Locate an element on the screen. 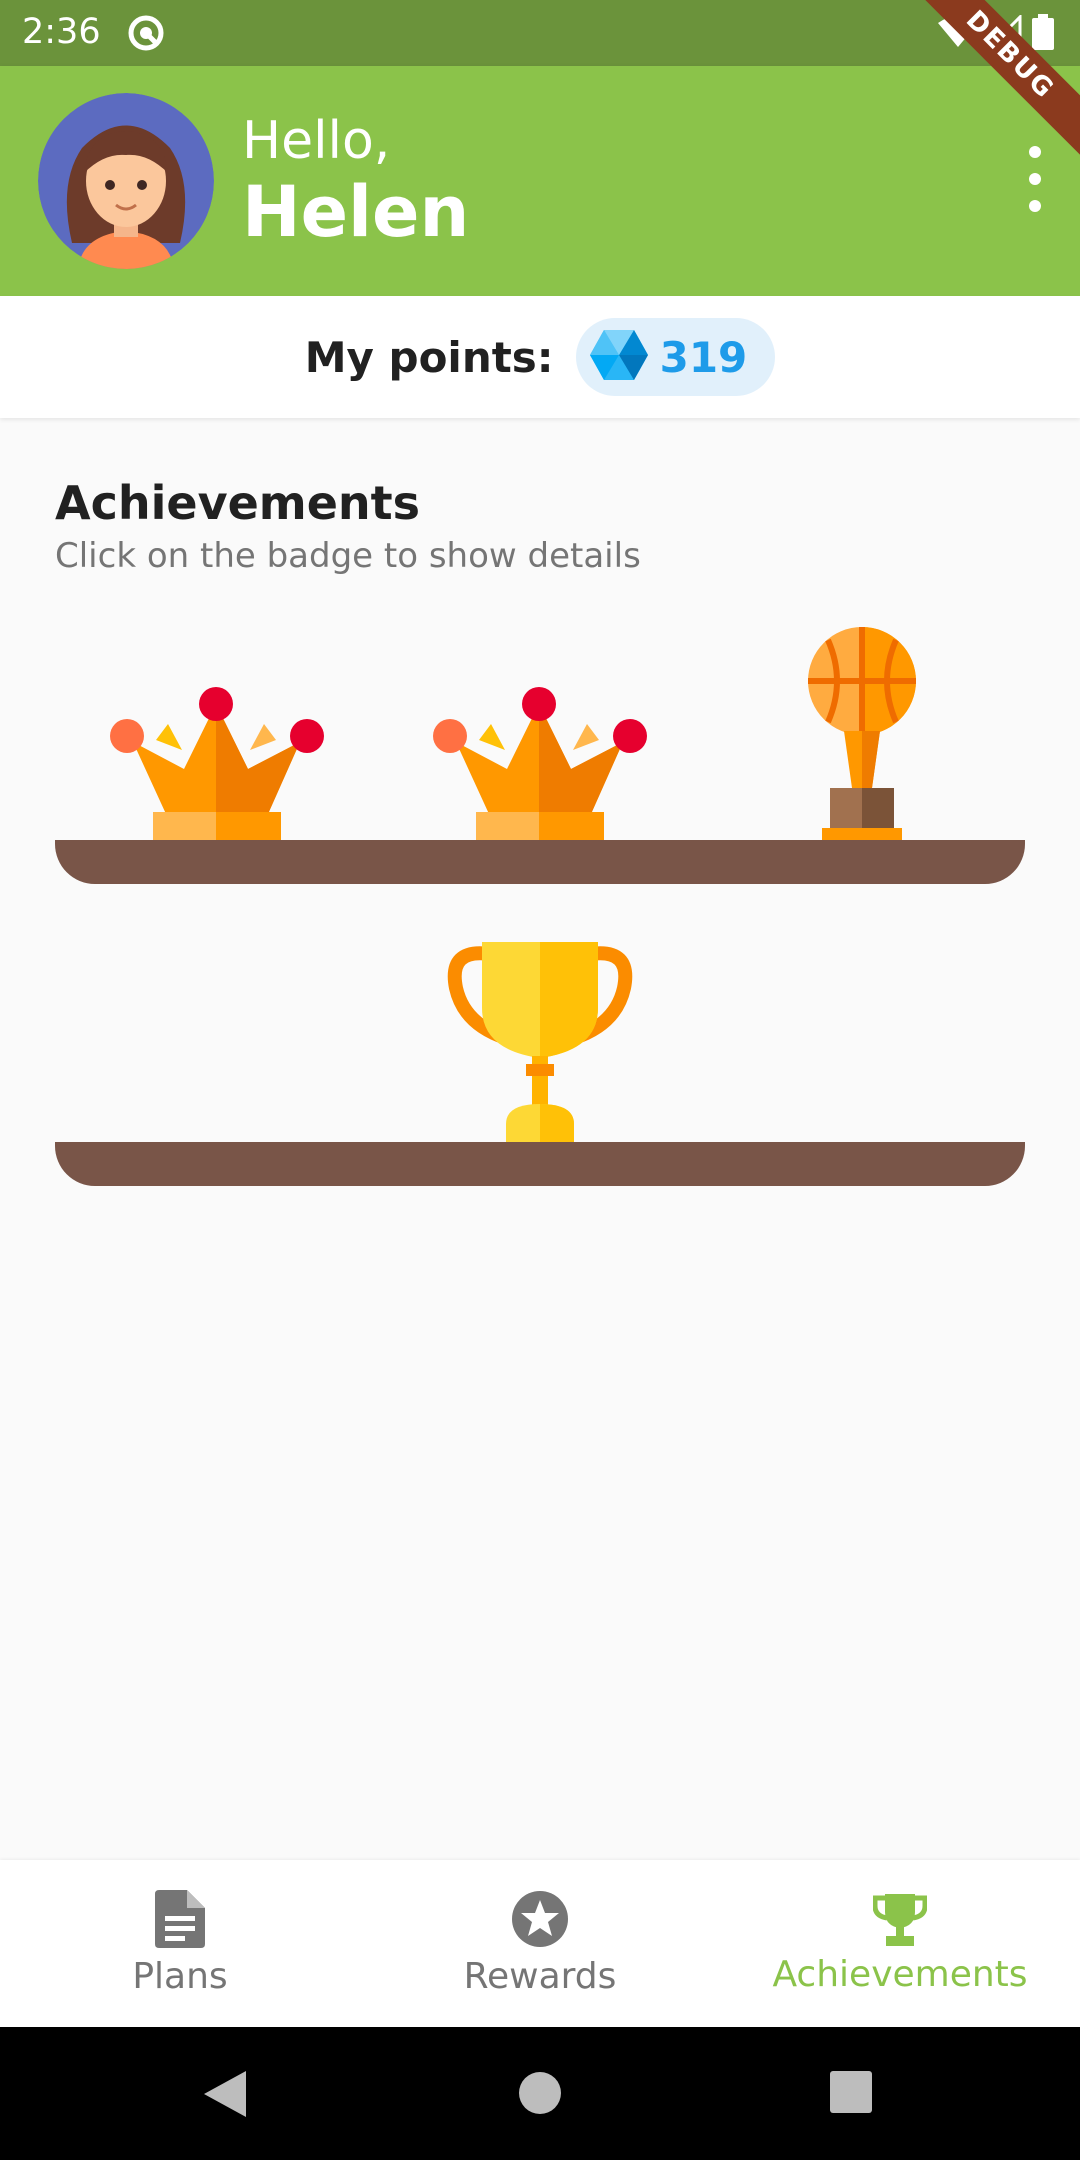 The image size is (1080, 2160). achievements-subtitle: Click on the badge to show details is located at coordinates (348, 556).